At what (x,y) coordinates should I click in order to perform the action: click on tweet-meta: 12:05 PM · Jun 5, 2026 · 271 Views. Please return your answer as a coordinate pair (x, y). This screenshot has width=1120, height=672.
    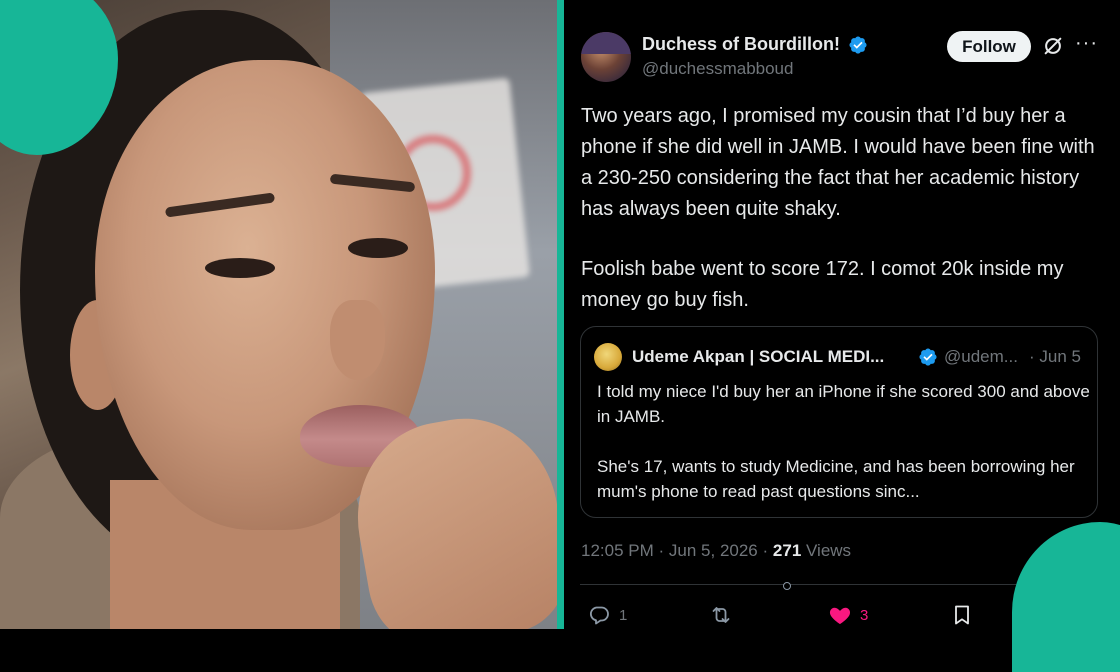
    Looking at the image, I should click on (716, 551).